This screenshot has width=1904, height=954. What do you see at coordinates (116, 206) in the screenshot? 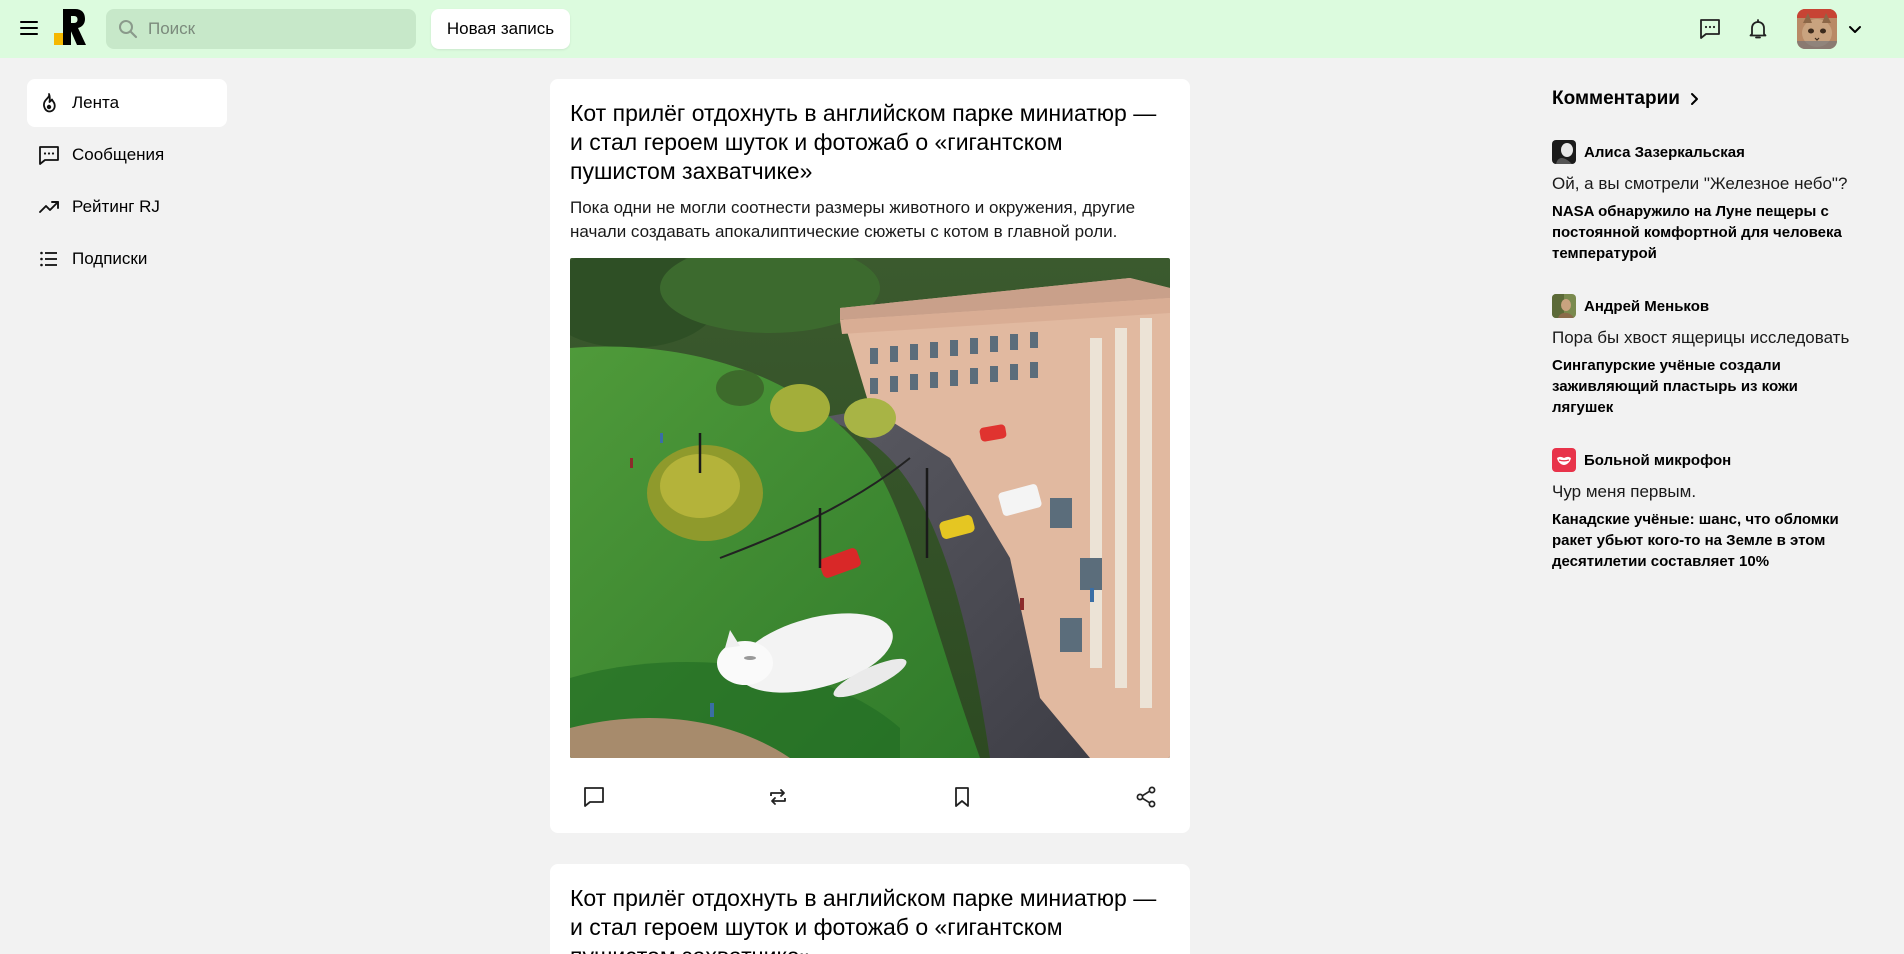
I see `sidebar-item-label: Рейтинг RJ` at bounding box center [116, 206].